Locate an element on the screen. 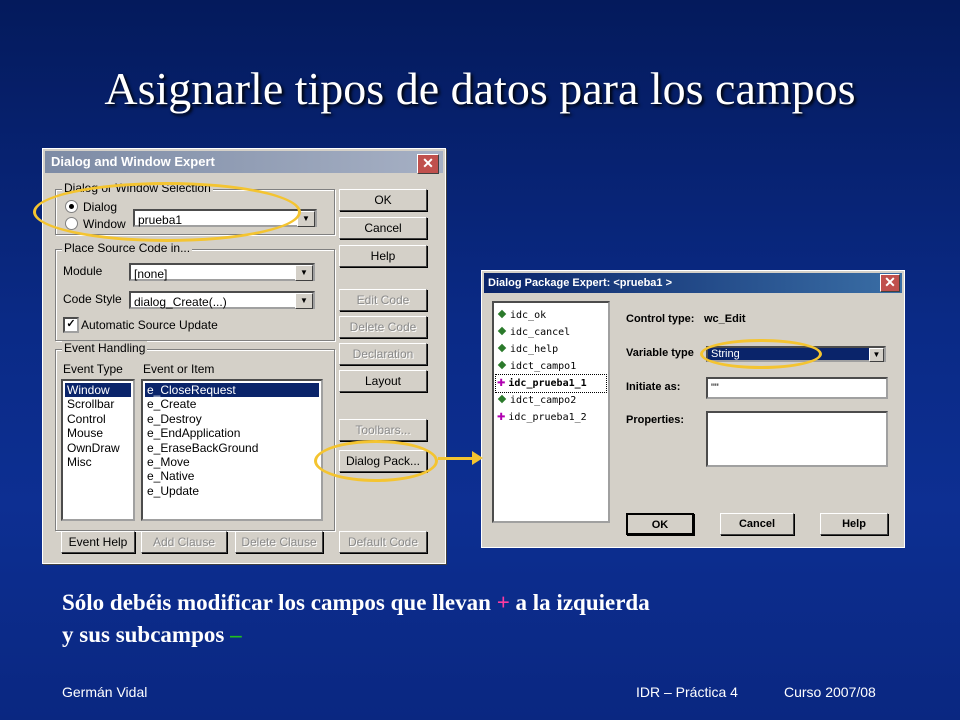  edit-code-button: Edit Code is located at coordinates (383, 300).